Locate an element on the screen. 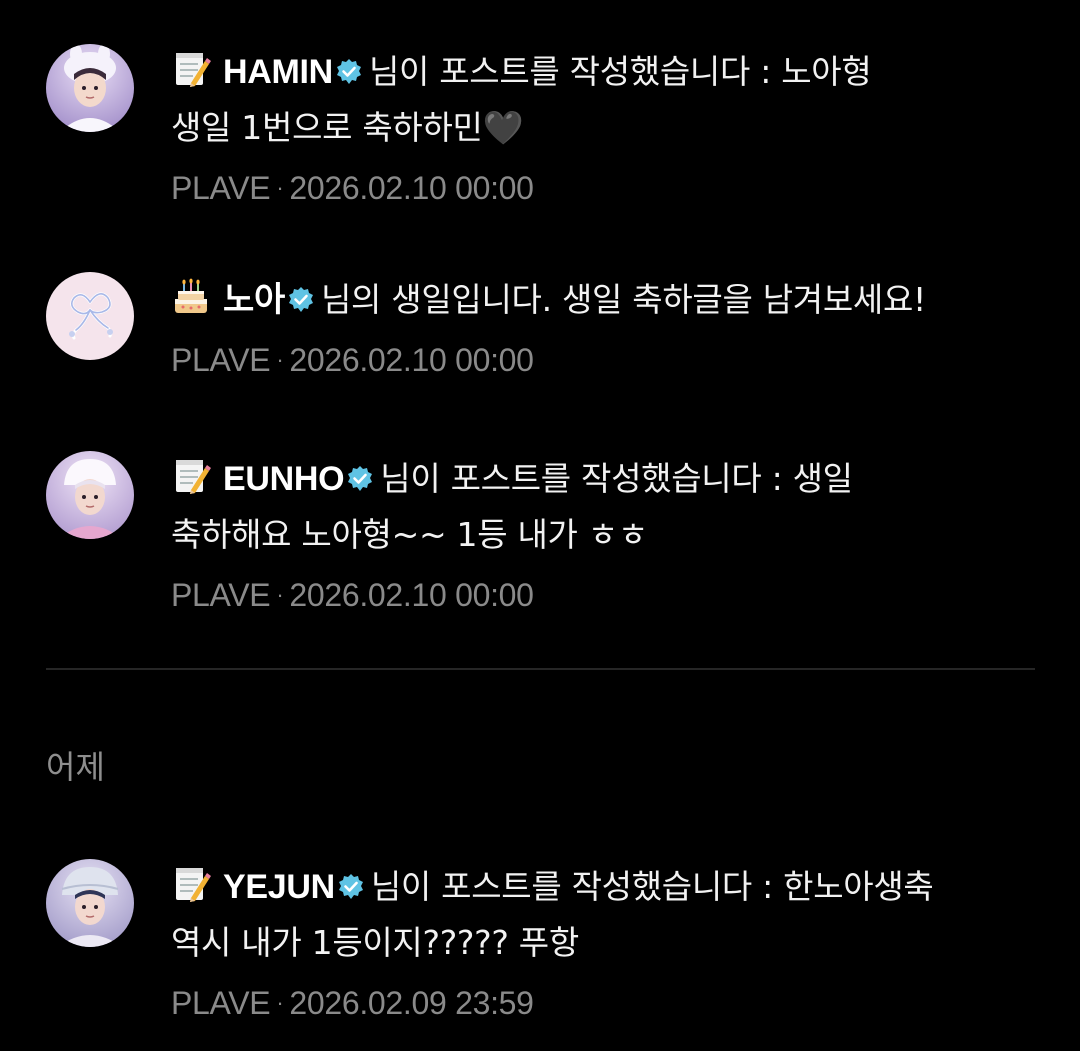 The height and width of the screenshot is (1051, 1080). birthday-cake-icon is located at coordinates (191, 297).